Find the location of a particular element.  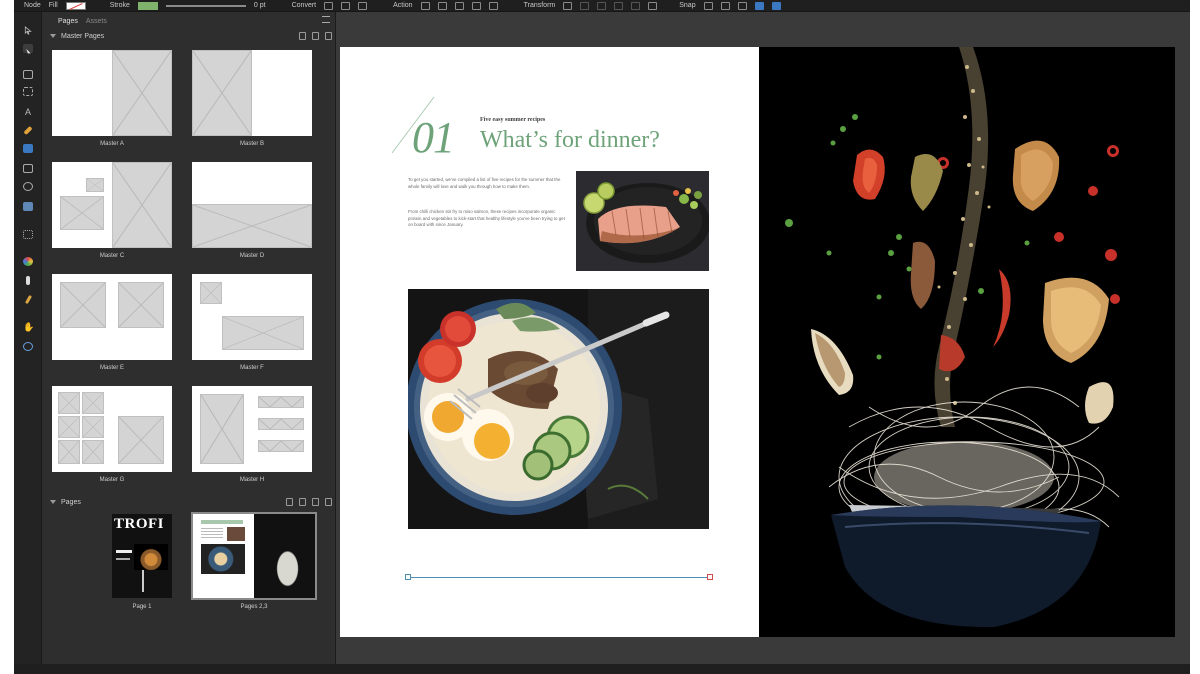

master-thumb-h is located at coordinates (252, 429).